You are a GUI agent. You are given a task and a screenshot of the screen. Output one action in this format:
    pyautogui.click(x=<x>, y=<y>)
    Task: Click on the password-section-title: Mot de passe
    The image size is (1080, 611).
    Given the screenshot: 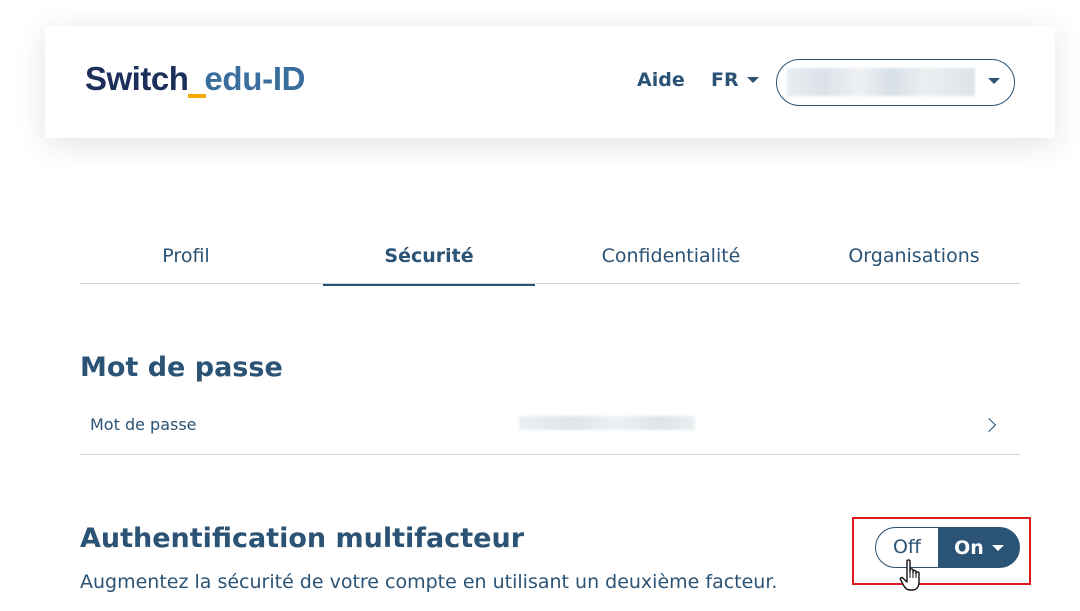 What is the action you would take?
    pyautogui.click(x=181, y=367)
    